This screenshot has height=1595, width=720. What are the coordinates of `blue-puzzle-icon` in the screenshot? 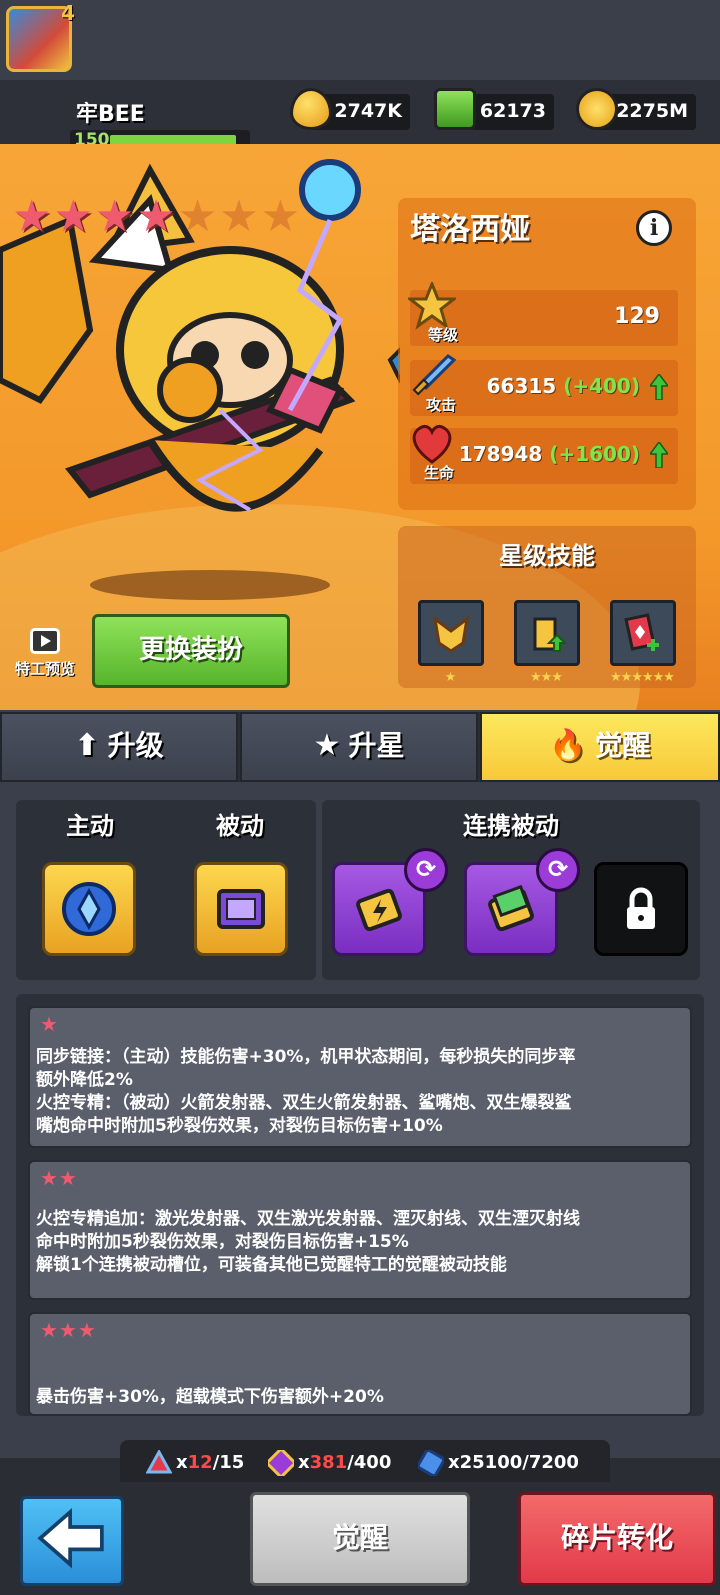 It's located at (431, 1463).